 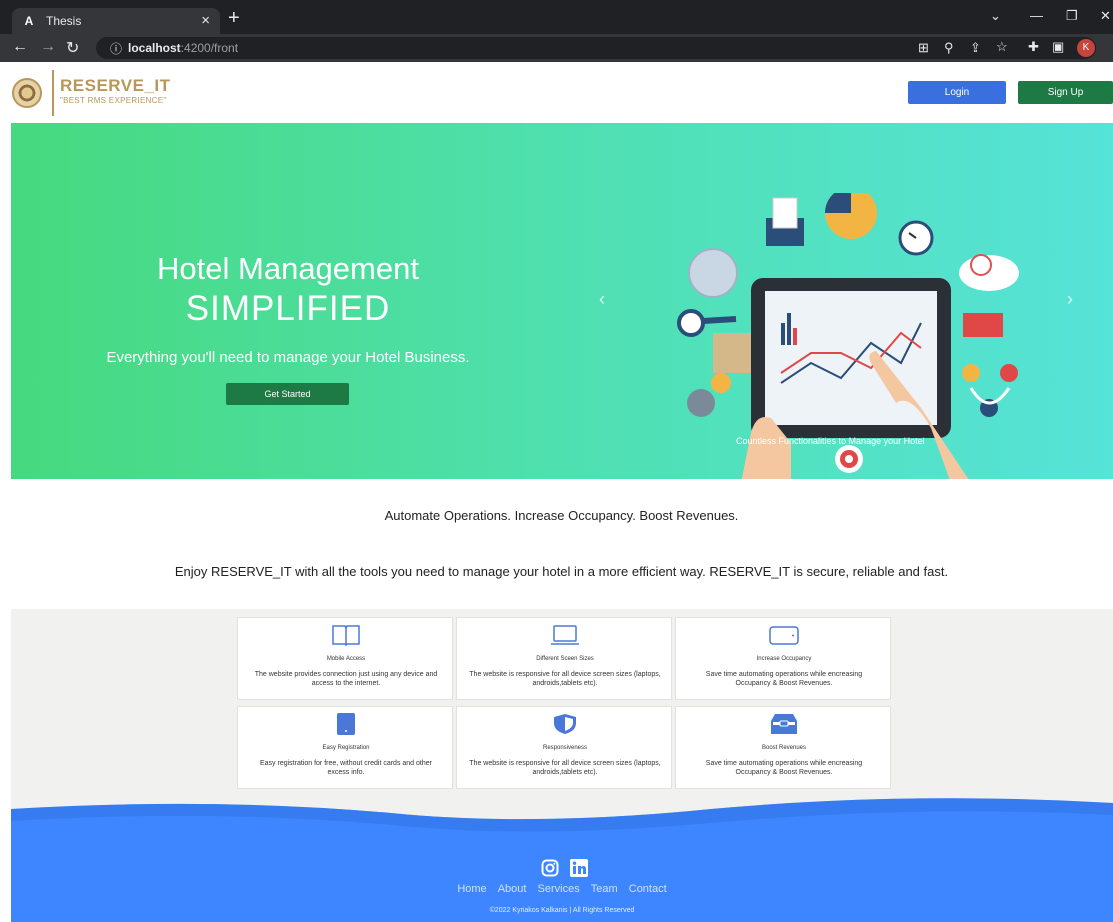 I want to click on address-bar: ⓘ localhost:4200/front ⊞ ⚲ ⇪ ☆, so click(x=596, y=48).